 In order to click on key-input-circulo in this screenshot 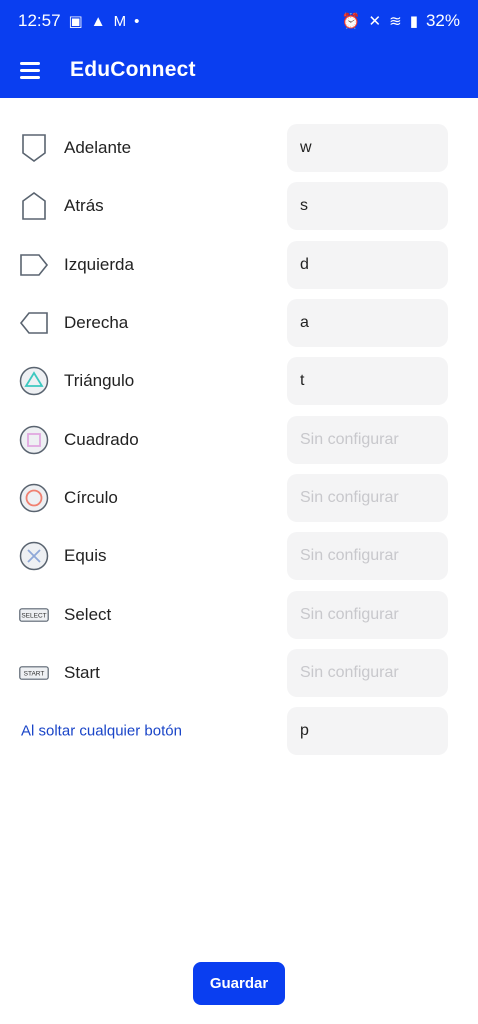, I will do `click(367, 497)`.